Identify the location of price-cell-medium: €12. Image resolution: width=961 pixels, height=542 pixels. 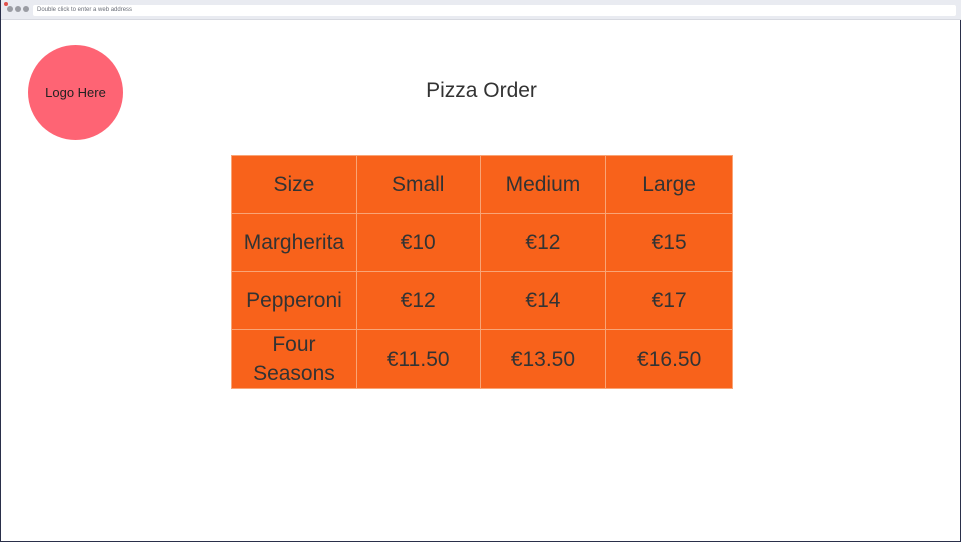
(543, 242).